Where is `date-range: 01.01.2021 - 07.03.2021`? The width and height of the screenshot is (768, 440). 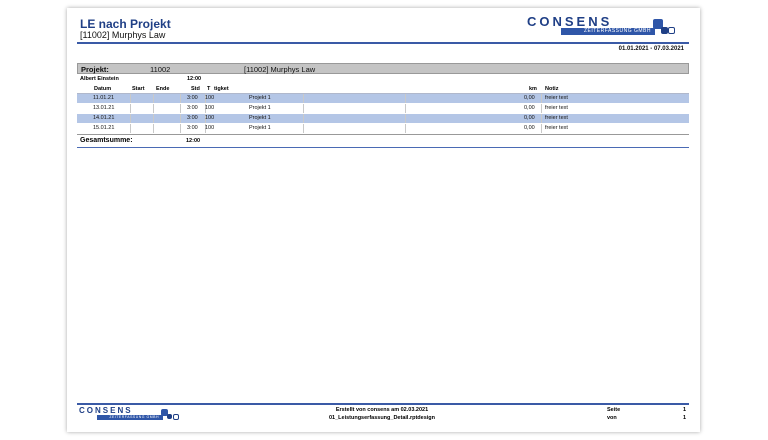
date-range: 01.01.2021 - 07.03.2021 is located at coordinates (651, 49).